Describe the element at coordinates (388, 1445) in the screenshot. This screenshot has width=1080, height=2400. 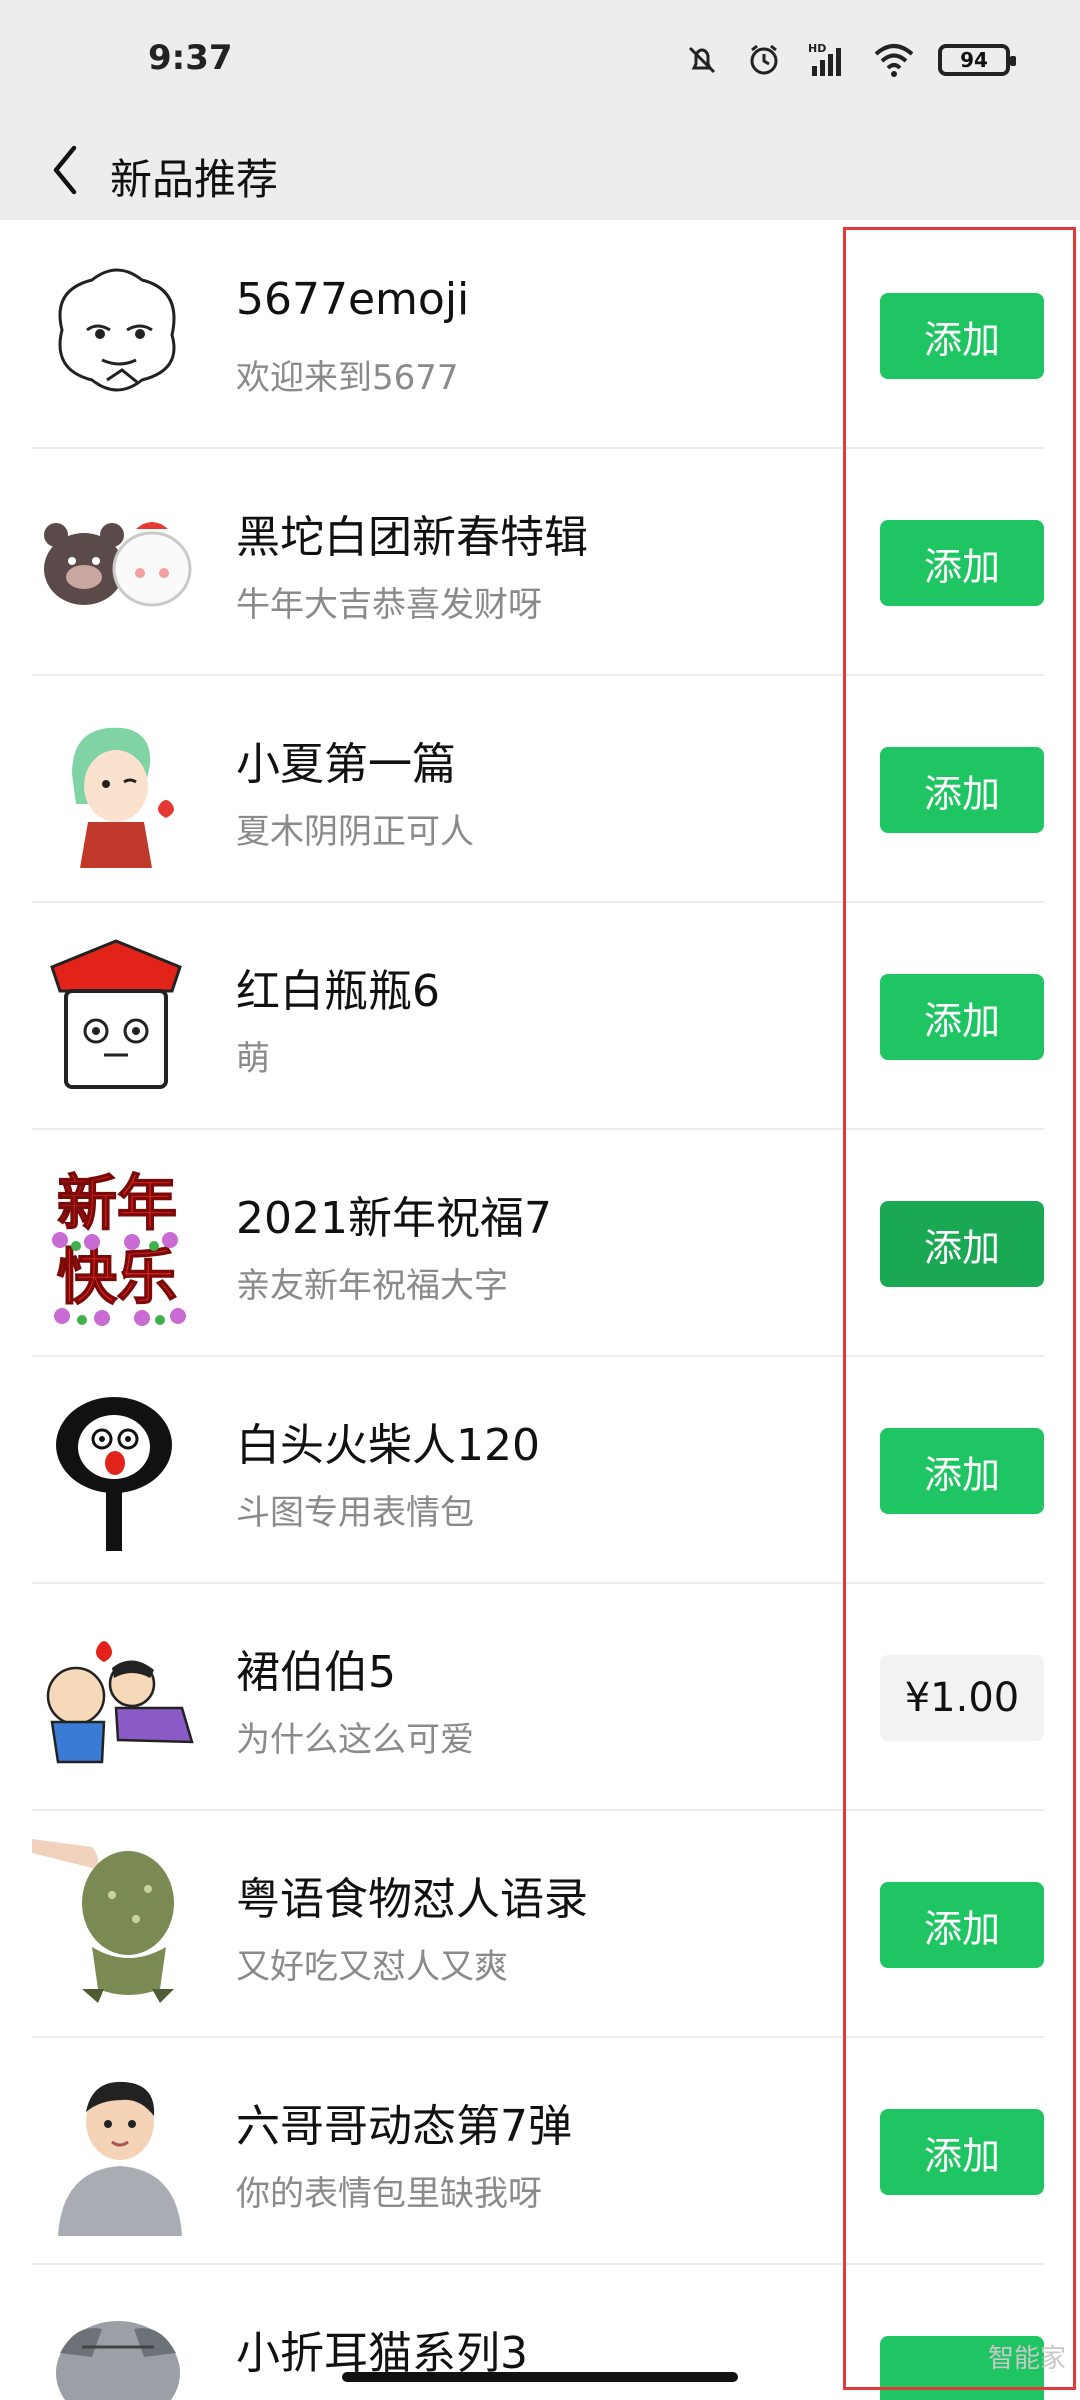
I see `item-title: 白头火柴人120` at that location.